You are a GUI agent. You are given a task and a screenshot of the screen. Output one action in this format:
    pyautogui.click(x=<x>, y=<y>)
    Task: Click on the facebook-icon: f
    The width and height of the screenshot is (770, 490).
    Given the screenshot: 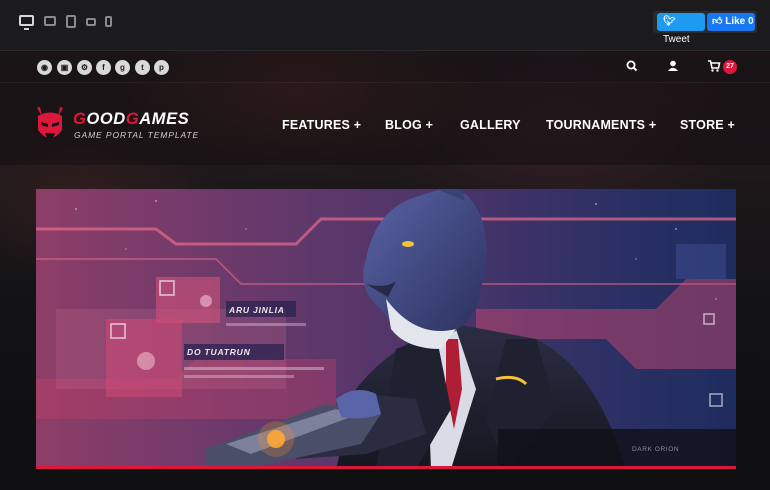 What is the action you would take?
    pyautogui.click(x=103, y=67)
    